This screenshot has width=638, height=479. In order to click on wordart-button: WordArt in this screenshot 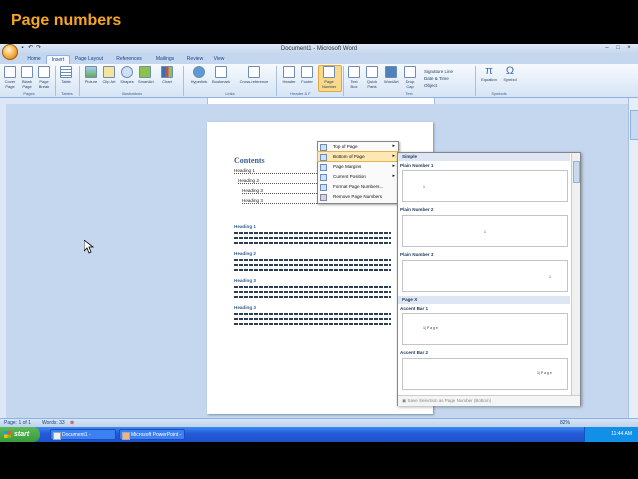, I will do `click(391, 75)`.